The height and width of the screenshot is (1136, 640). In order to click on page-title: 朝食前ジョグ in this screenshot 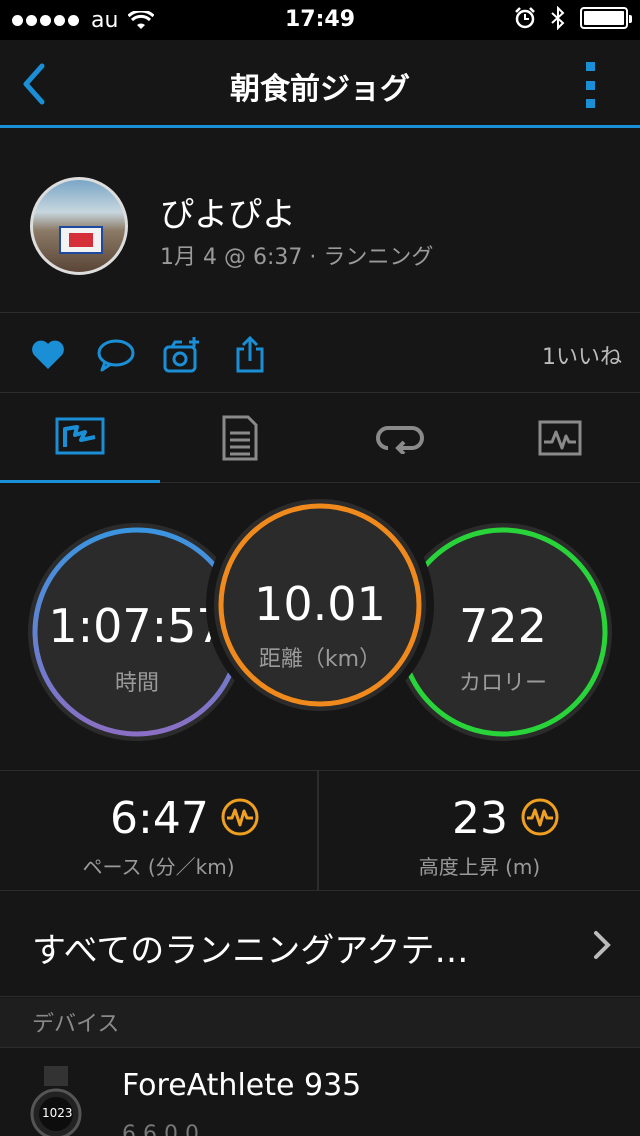, I will do `click(320, 89)`.